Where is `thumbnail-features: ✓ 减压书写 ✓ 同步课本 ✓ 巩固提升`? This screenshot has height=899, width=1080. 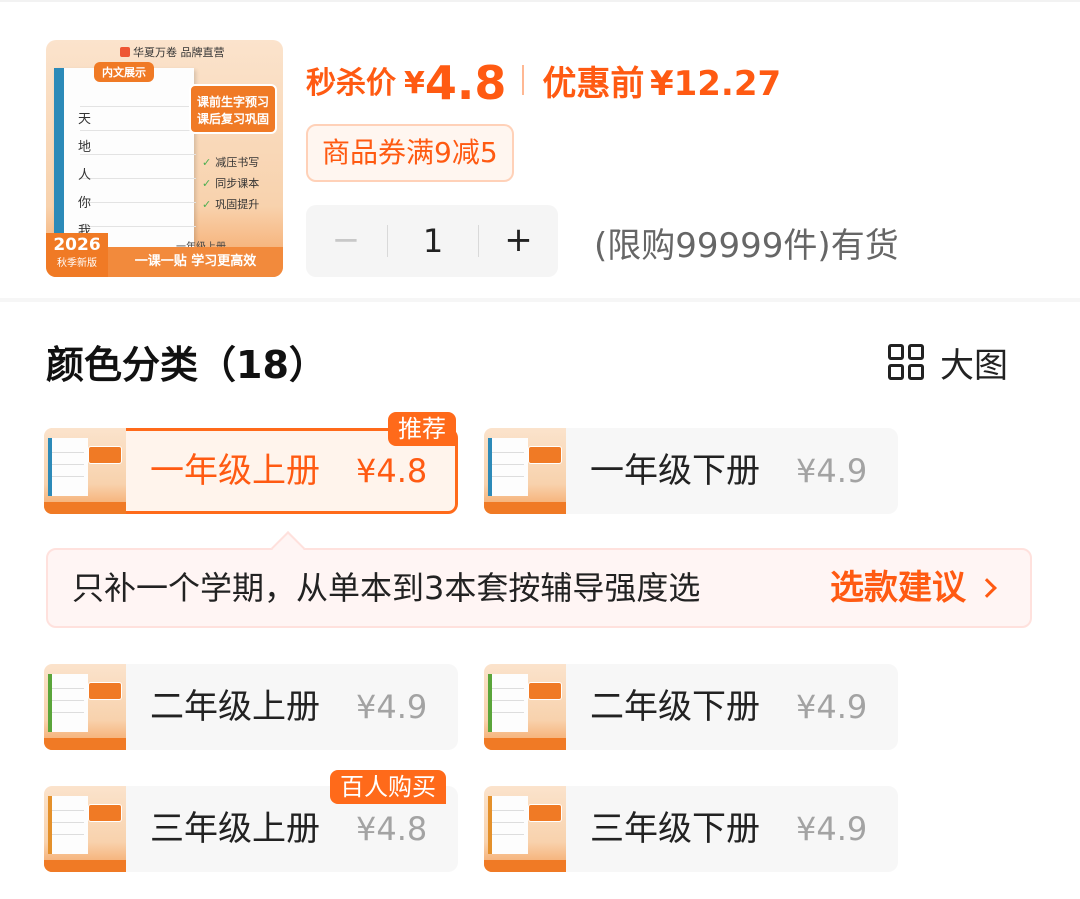 thumbnail-features: ✓ 减压书写 ✓ 同步课本 ✓ 巩固提升 is located at coordinates (231, 183).